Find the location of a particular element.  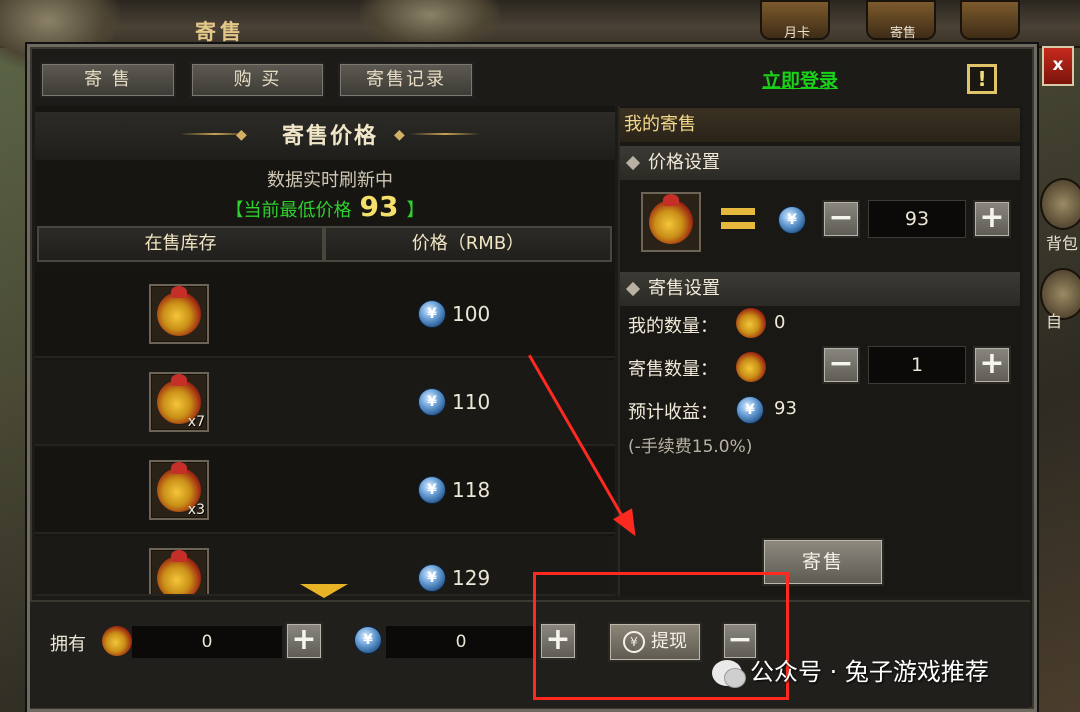

price-increase-button: + is located at coordinates (992, 219).